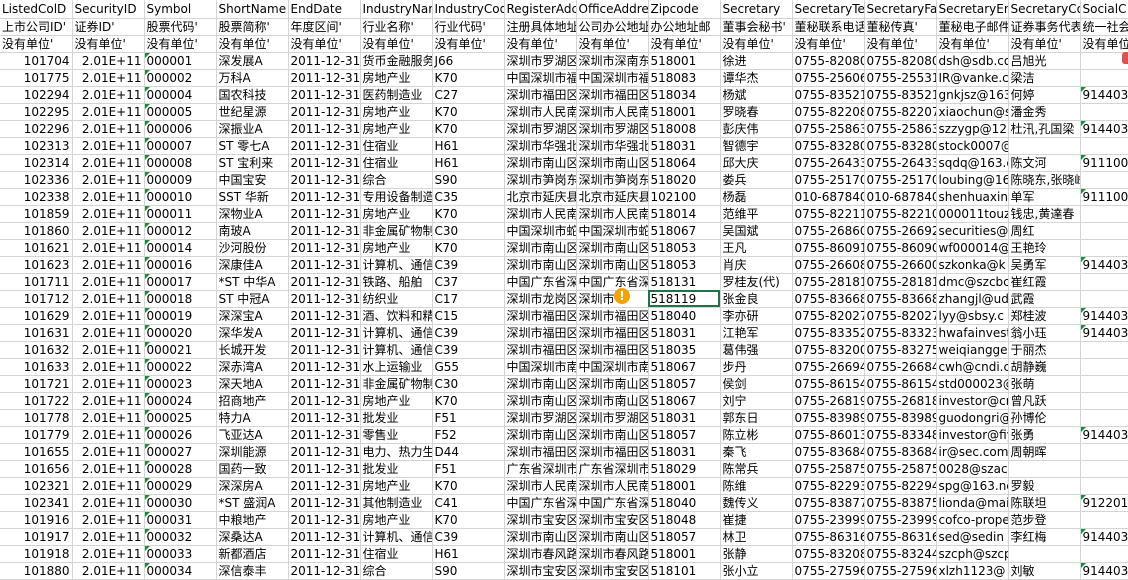  I want to click on cell: zhangjl@ud, so click(972, 299).